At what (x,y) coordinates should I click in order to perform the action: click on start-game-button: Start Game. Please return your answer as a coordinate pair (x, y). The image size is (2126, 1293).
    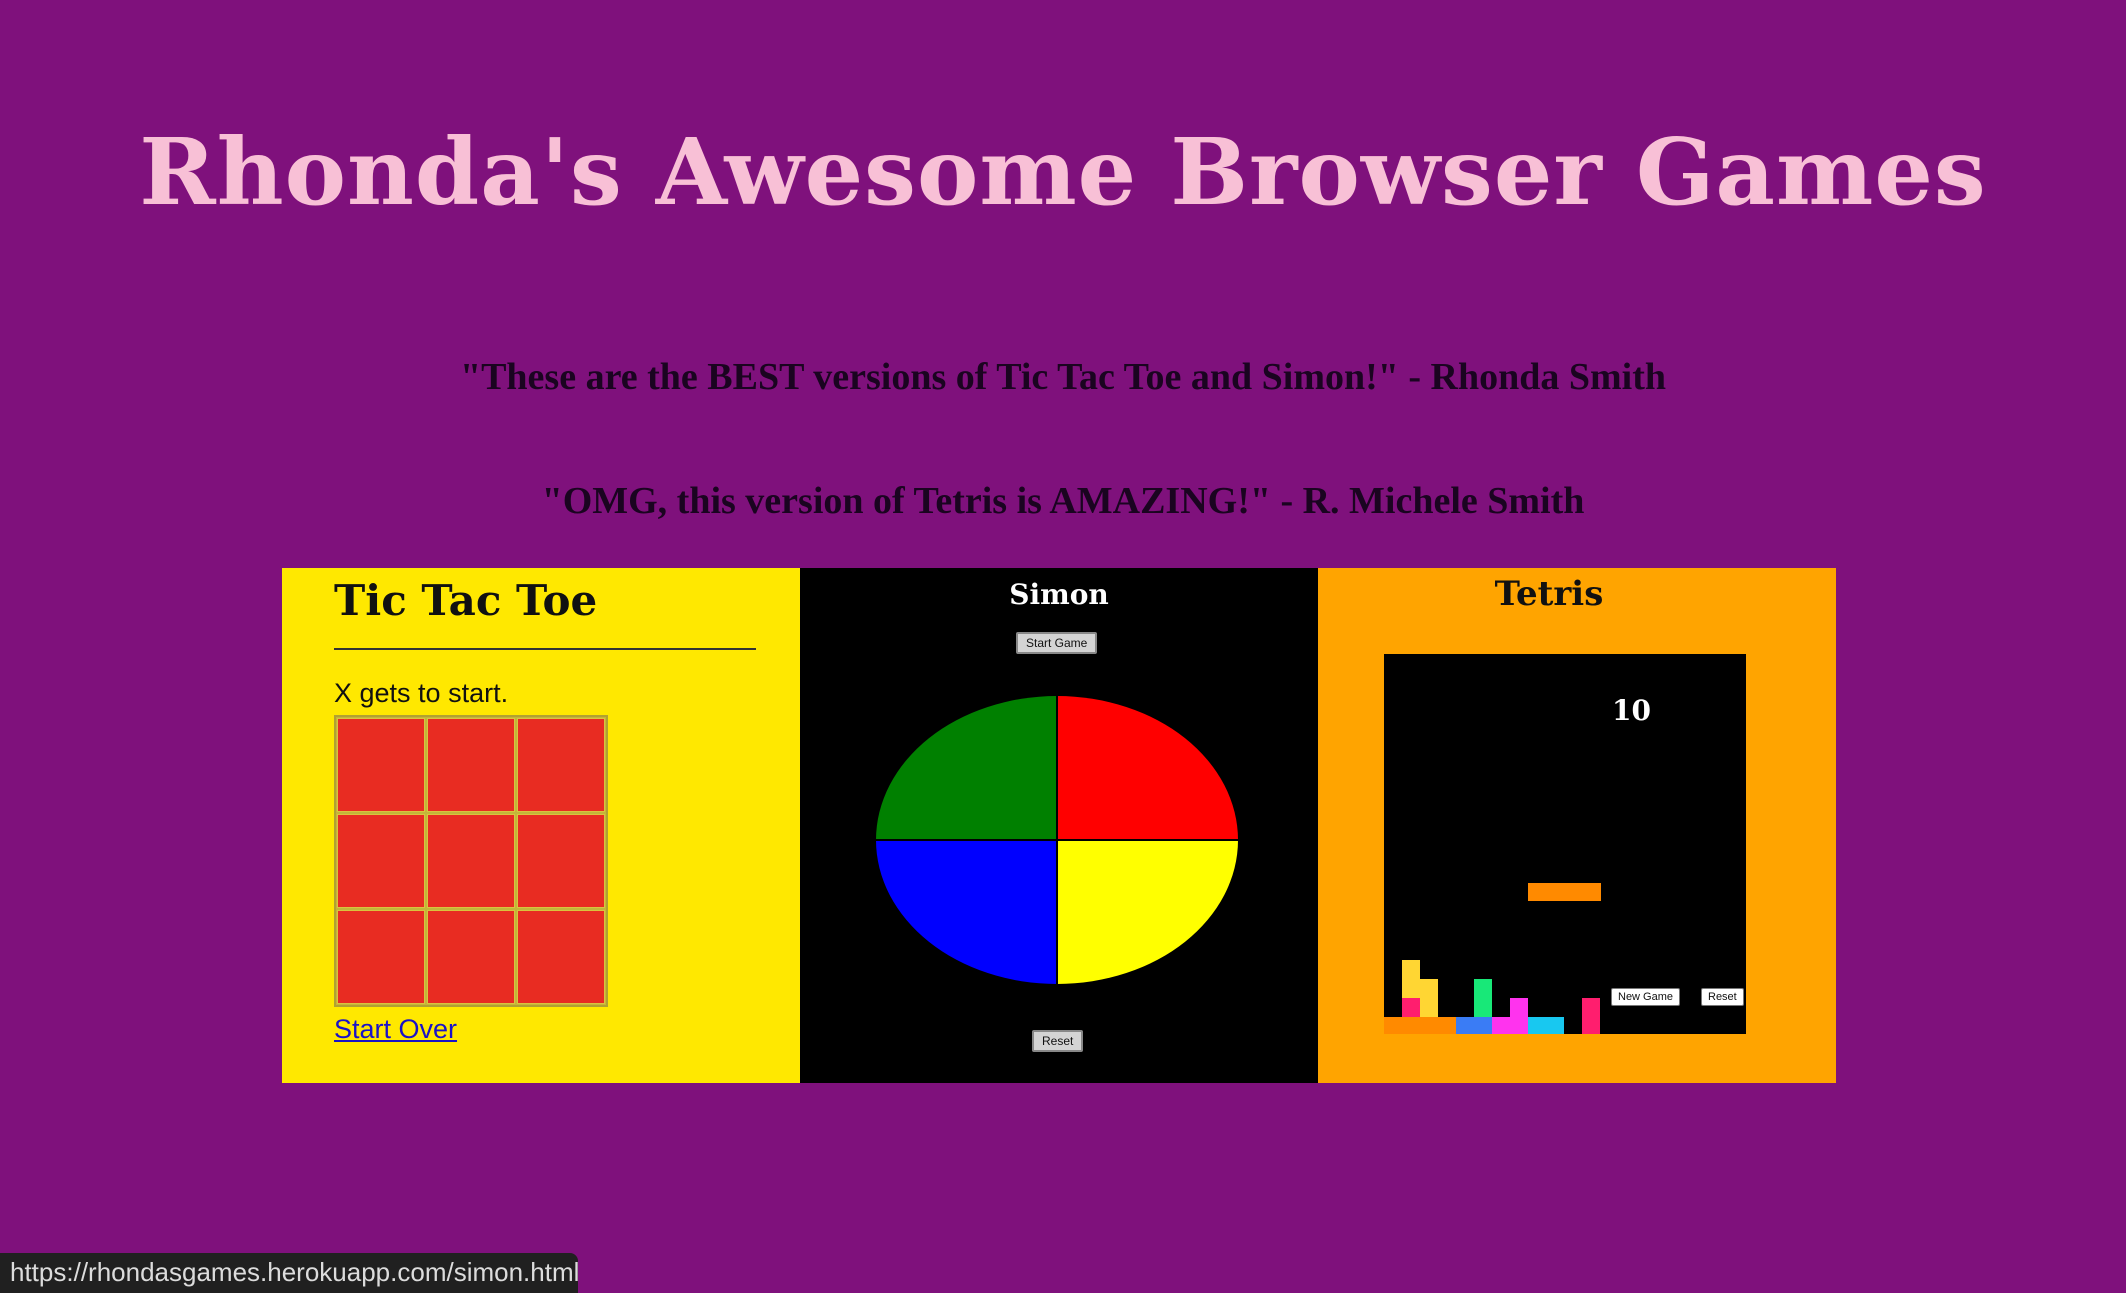
    Looking at the image, I should click on (1057, 643).